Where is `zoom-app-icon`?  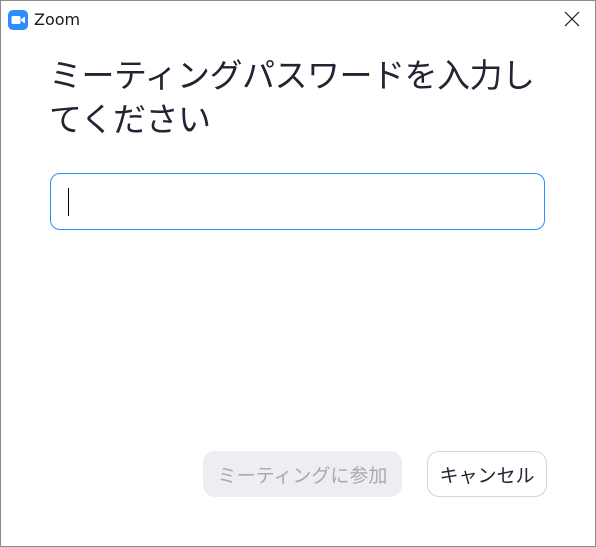
zoom-app-icon is located at coordinates (18, 20).